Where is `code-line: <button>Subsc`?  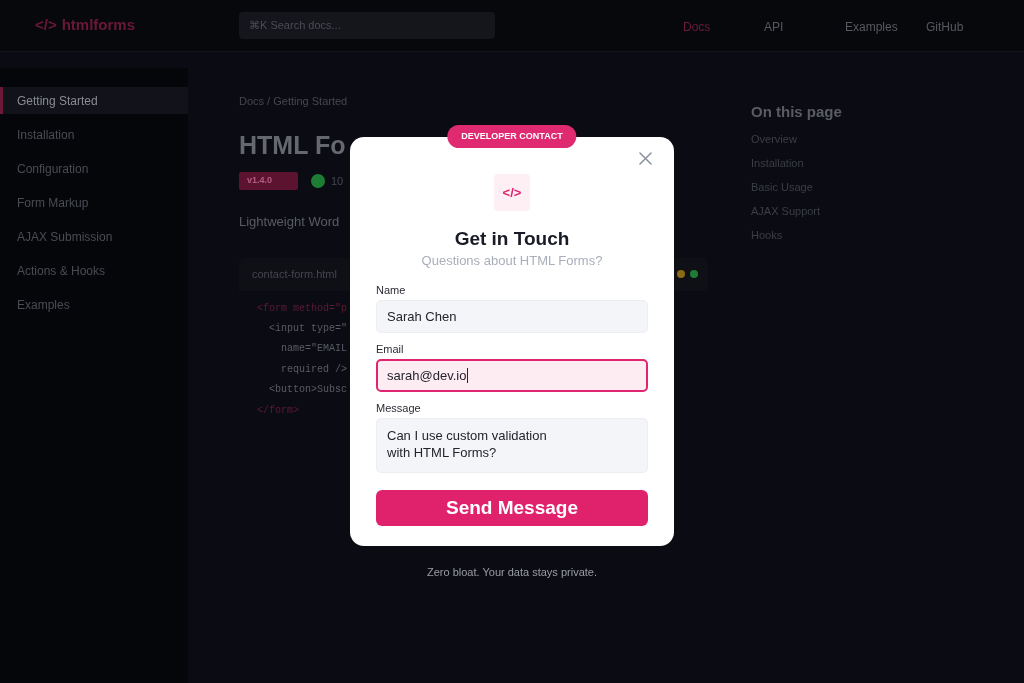 code-line: <button>Subsc is located at coordinates (307, 390).